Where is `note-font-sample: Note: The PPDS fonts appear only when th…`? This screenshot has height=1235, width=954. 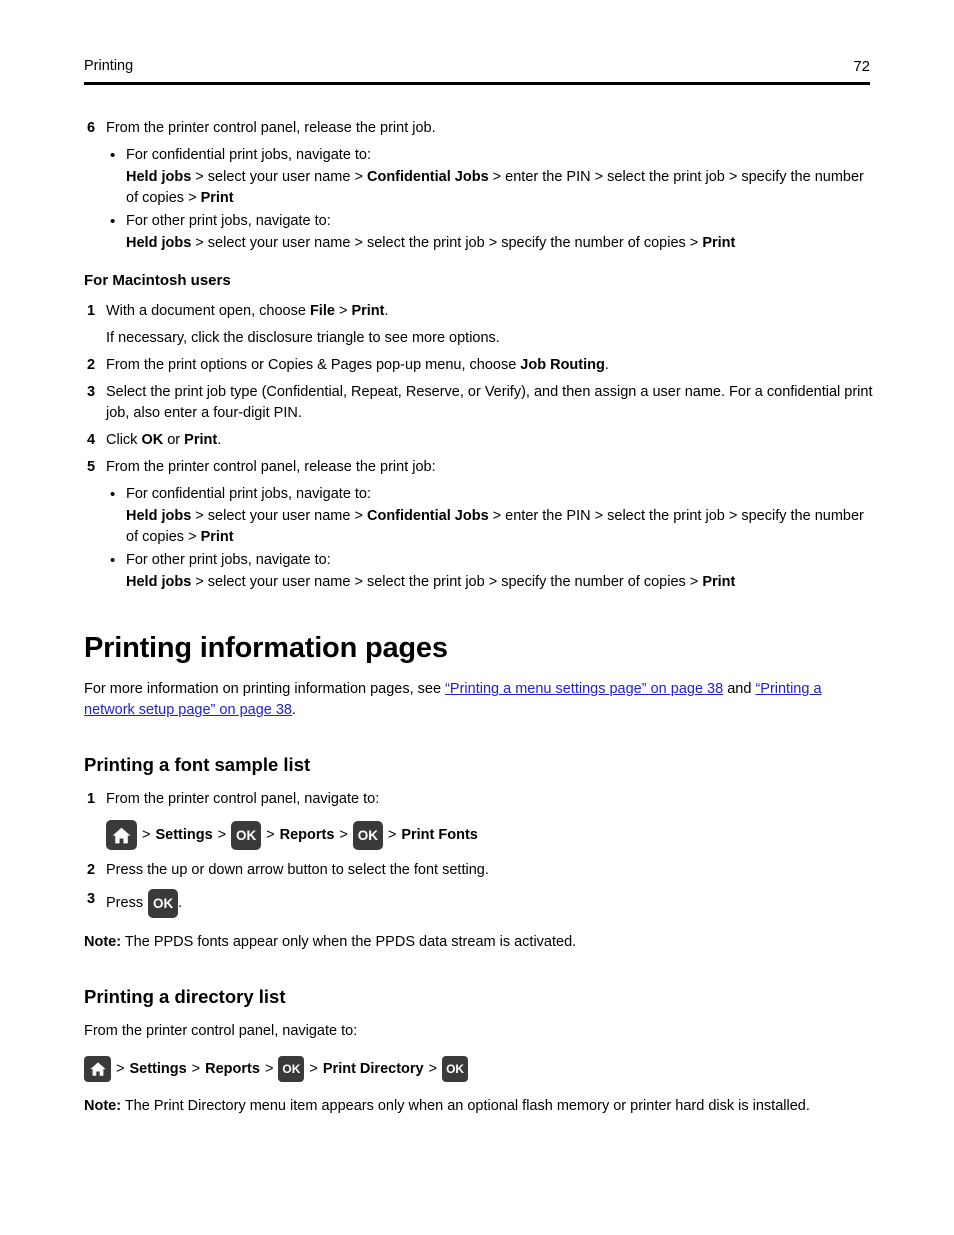 note-font-sample: Note: The PPDS fonts appear only when th… is located at coordinates (479, 942).